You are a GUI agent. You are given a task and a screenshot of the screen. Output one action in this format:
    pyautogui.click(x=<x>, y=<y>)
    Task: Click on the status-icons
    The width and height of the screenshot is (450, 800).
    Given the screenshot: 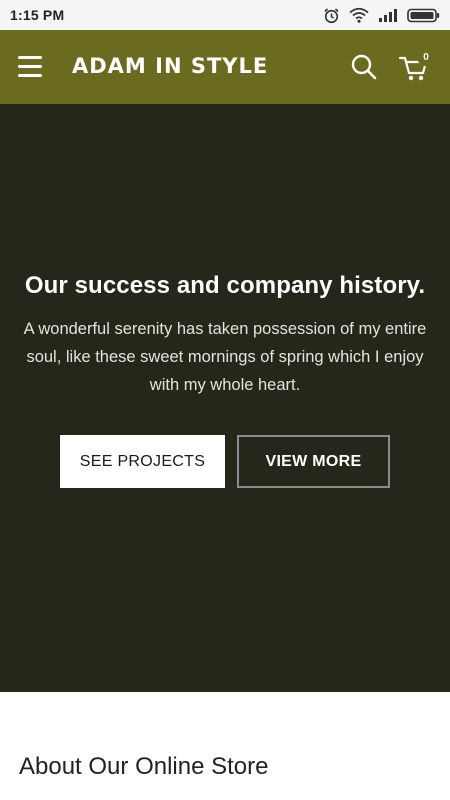 What is the action you would take?
    pyautogui.click(x=381, y=15)
    